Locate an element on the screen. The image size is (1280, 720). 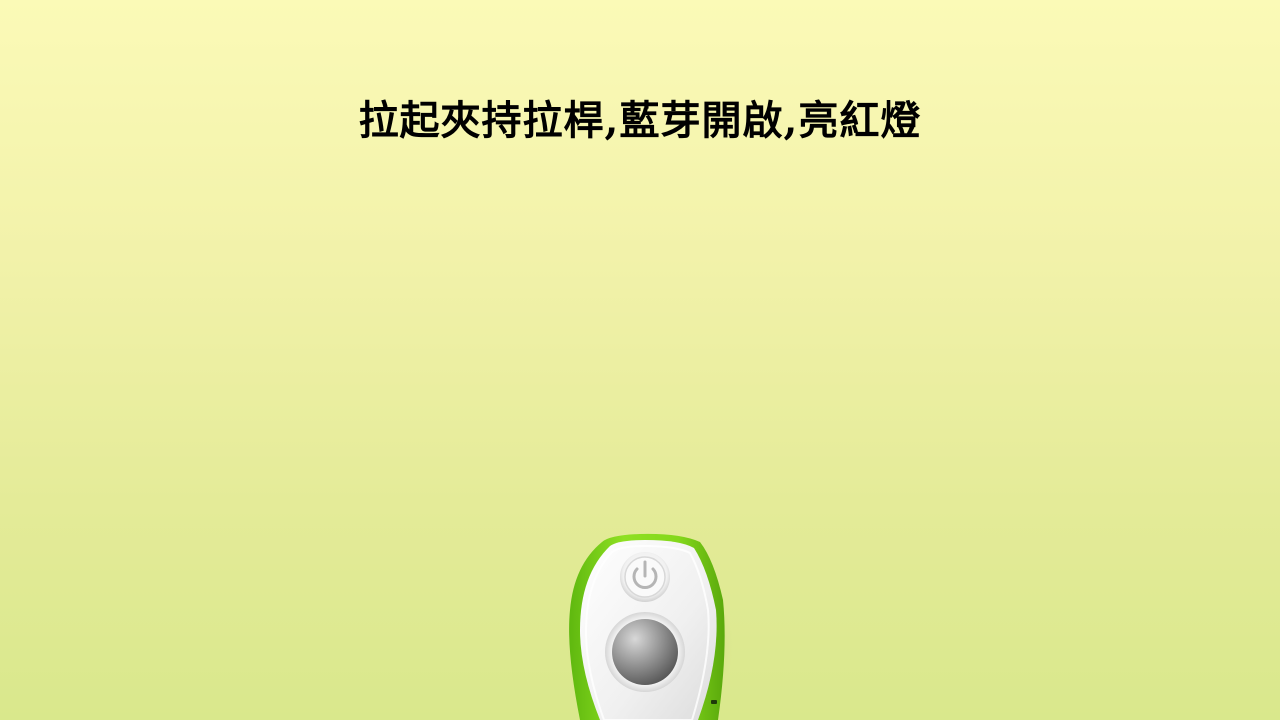
page-title: 拉起夾持拉桿,藍芽開啟,亮紅燈 is located at coordinates (640, 120).